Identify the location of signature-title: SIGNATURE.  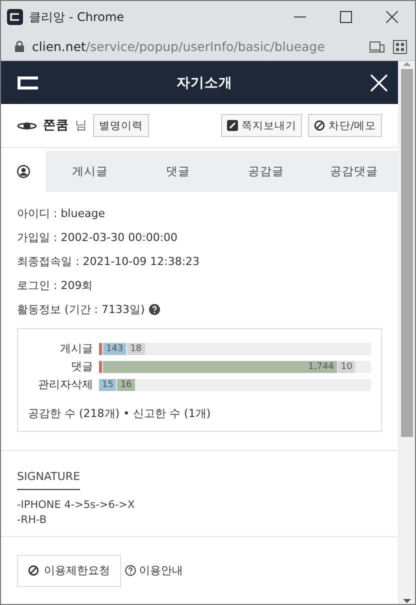
(48, 480).